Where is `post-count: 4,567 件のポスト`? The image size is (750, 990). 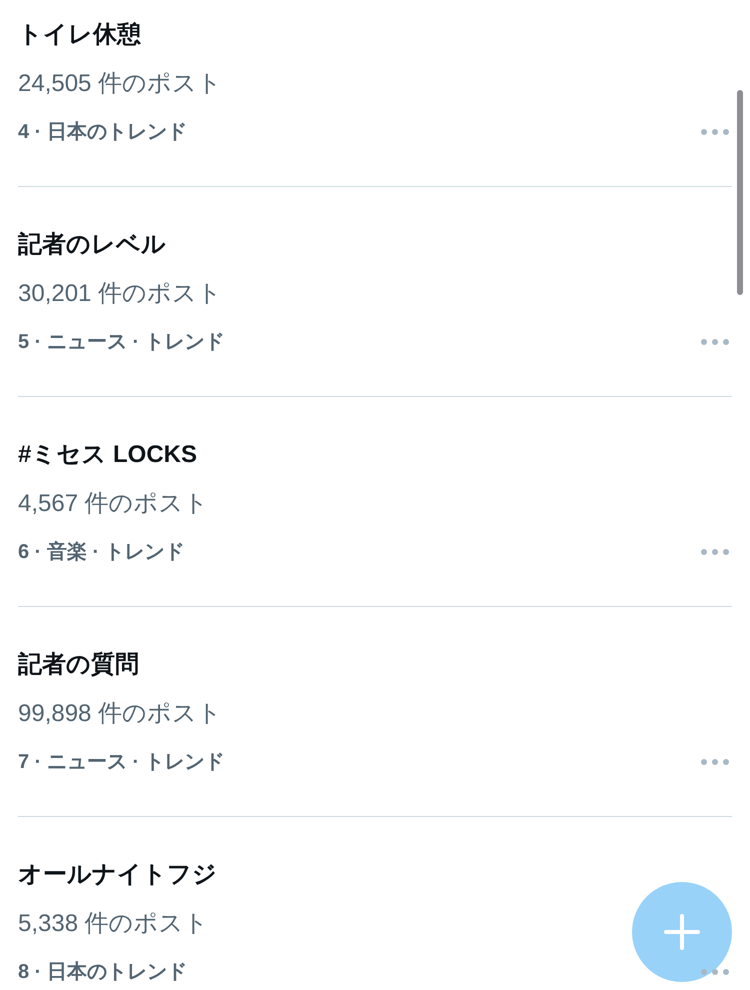
post-count: 4,567 件のポスト is located at coordinates (113, 504).